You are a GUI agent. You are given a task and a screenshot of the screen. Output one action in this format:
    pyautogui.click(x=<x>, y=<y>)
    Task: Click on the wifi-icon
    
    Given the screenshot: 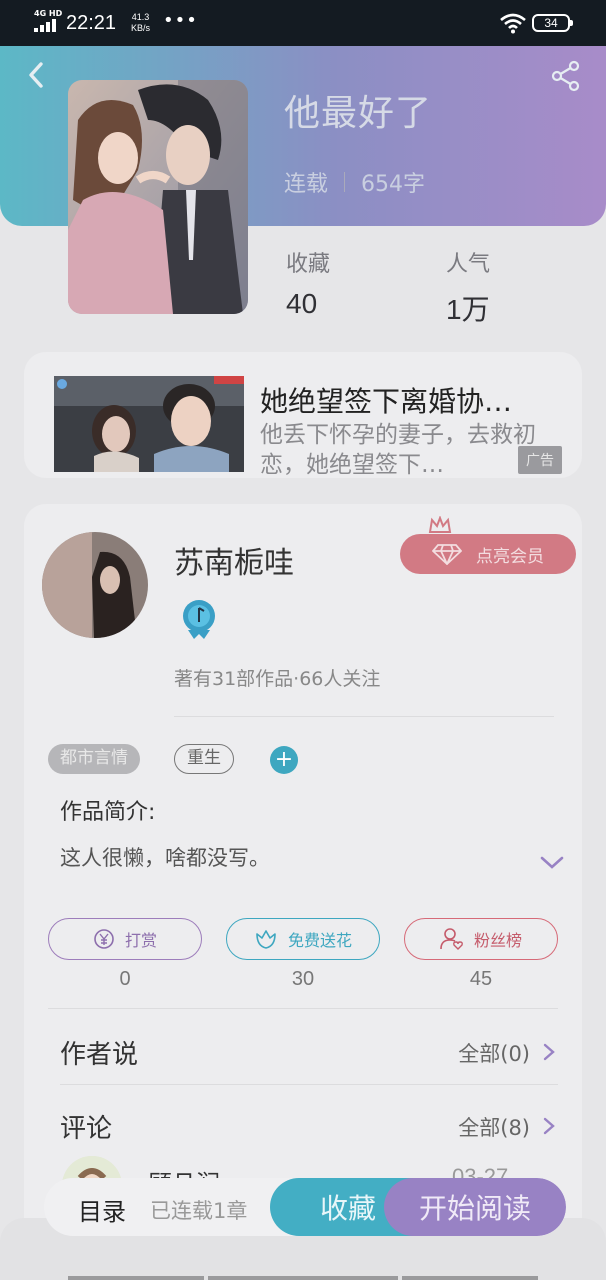 What is the action you would take?
    pyautogui.click(x=513, y=23)
    